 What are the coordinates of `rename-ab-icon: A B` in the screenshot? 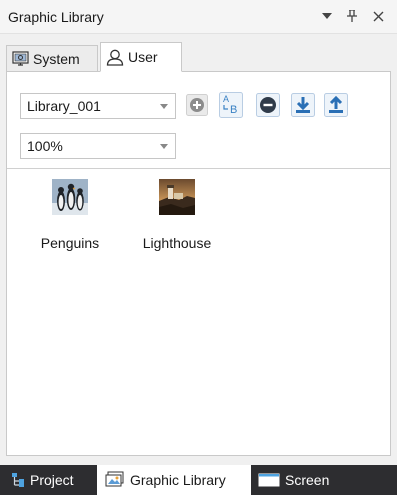 It's located at (231, 106).